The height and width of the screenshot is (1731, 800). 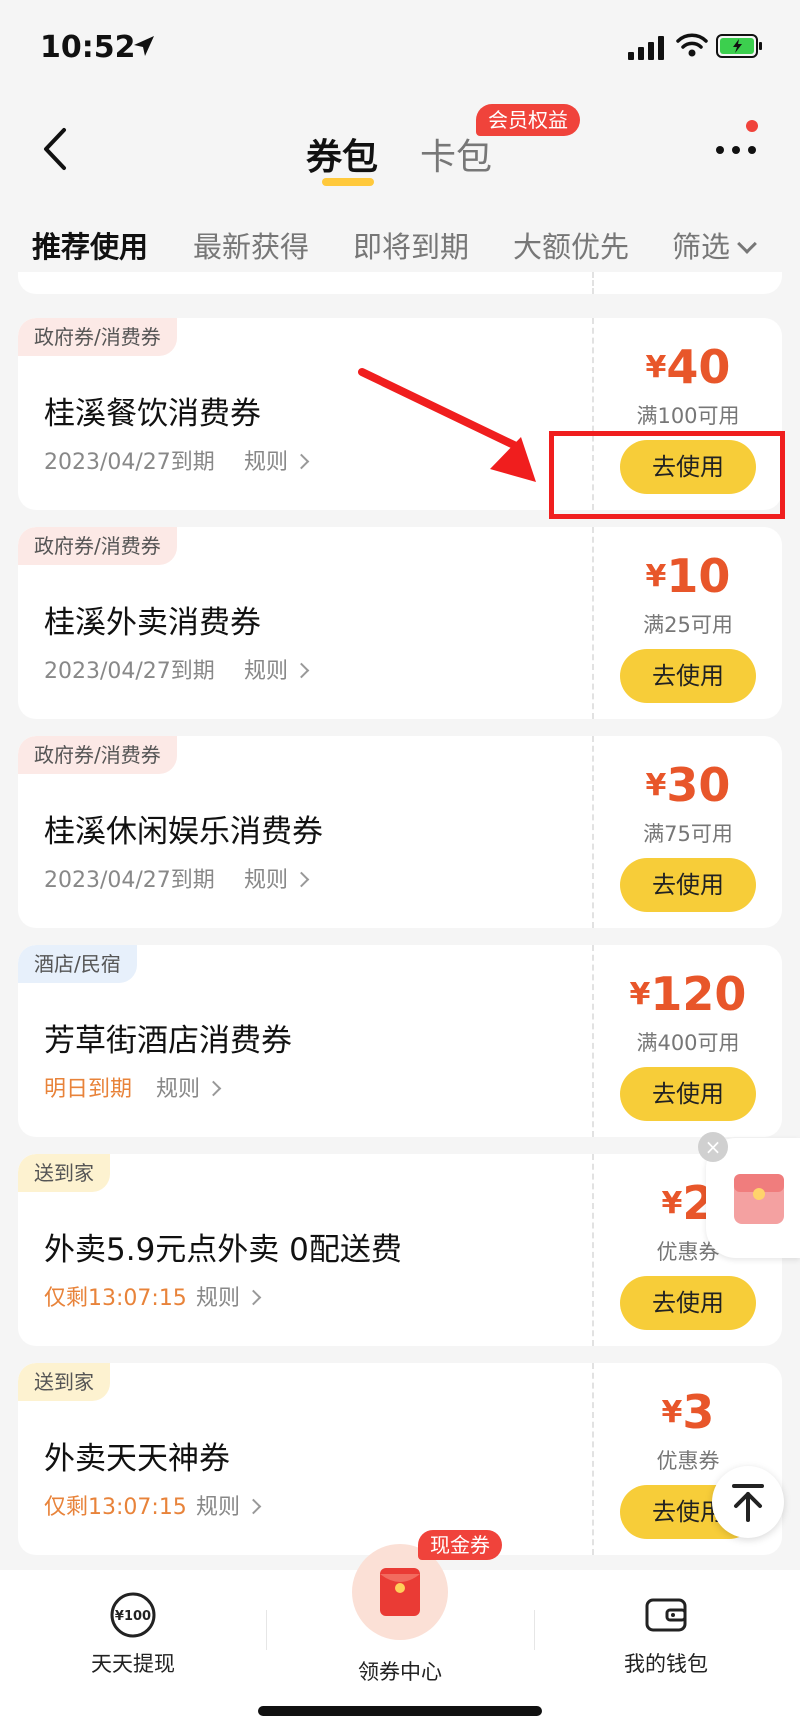 I want to click on scroll-to-top-button, so click(x=748, y=1502).